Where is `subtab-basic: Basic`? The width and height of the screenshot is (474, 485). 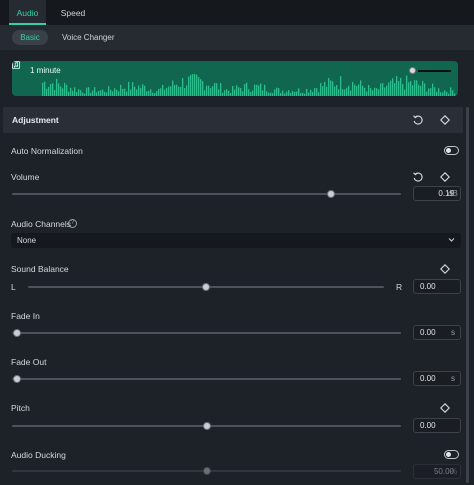 subtab-basic: Basic is located at coordinates (30, 37).